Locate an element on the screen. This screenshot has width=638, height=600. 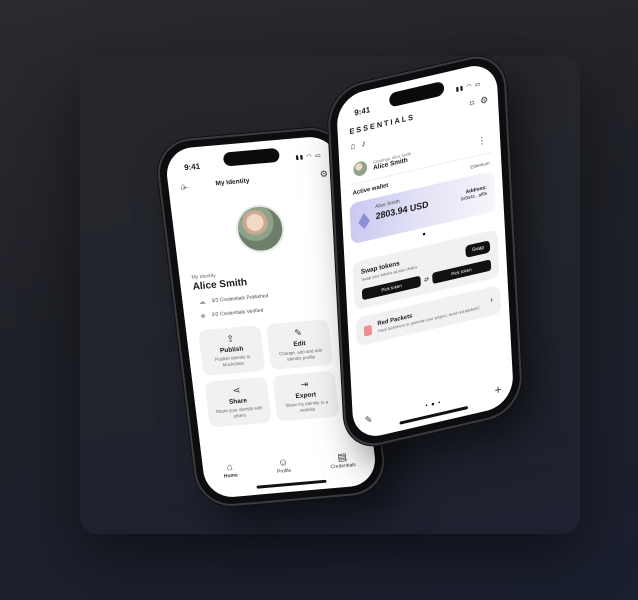
tab-bar: ⌂ Home ☺ Profile ▤ Credentials is located at coordinates (289, 465).